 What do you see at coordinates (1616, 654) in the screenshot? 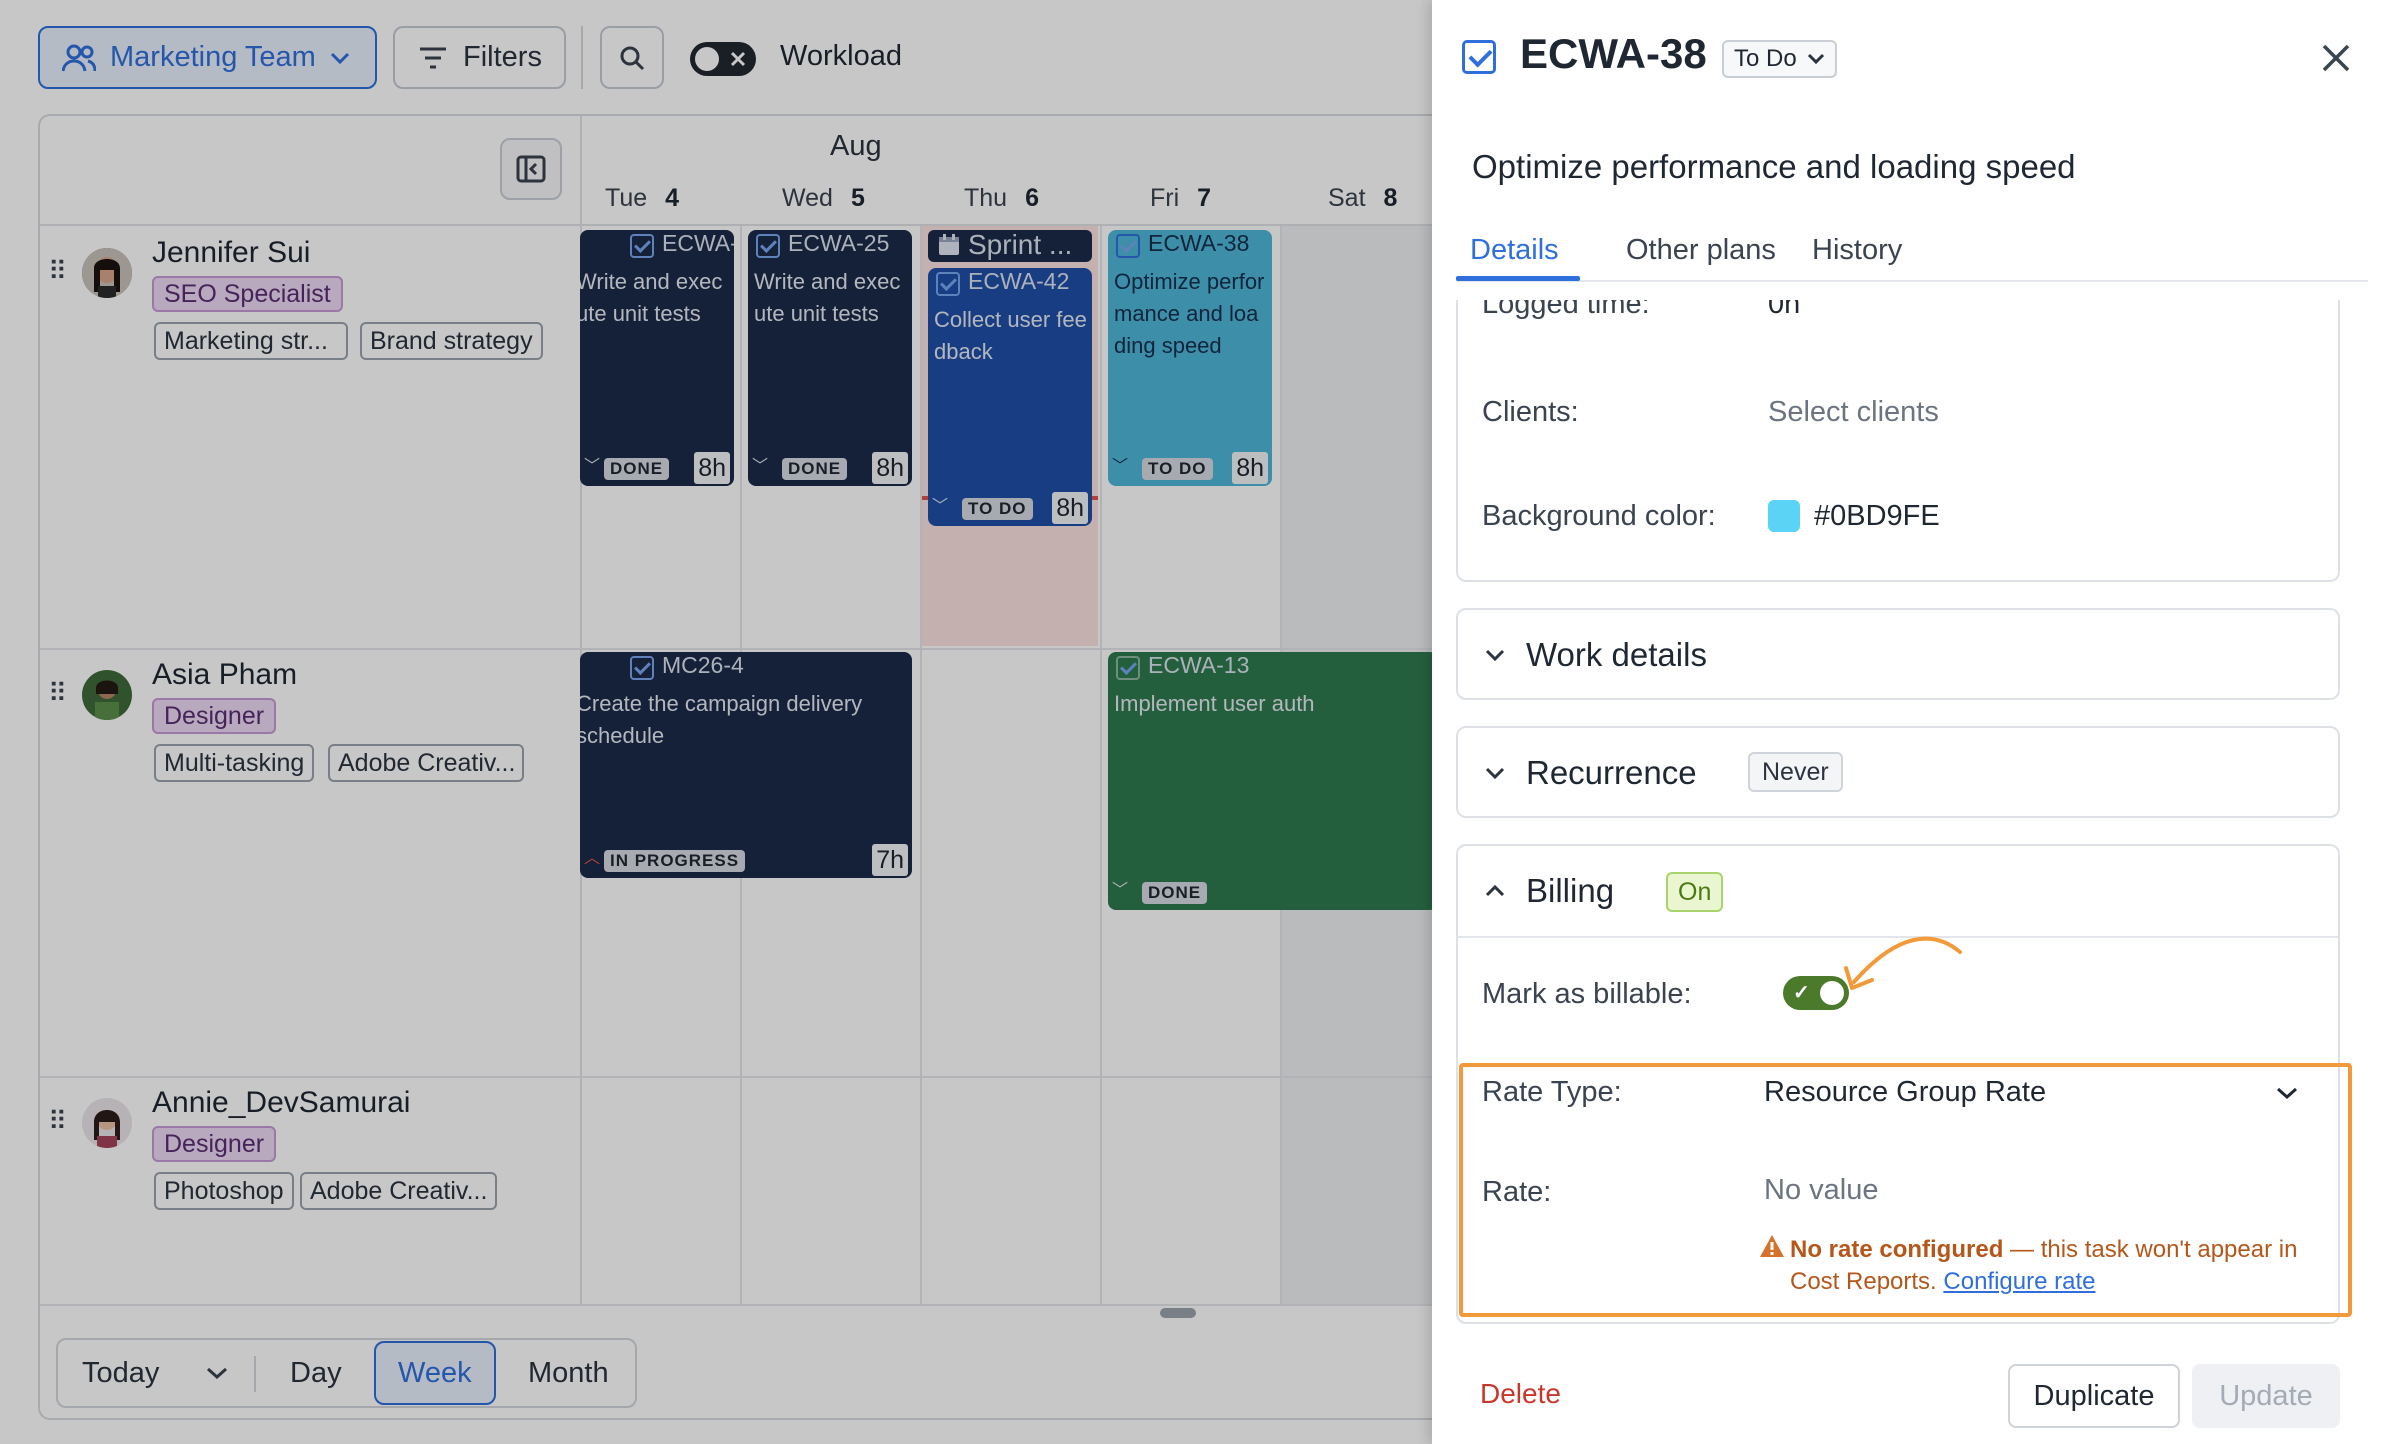
I see `work-details-title: Work details` at bounding box center [1616, 654].